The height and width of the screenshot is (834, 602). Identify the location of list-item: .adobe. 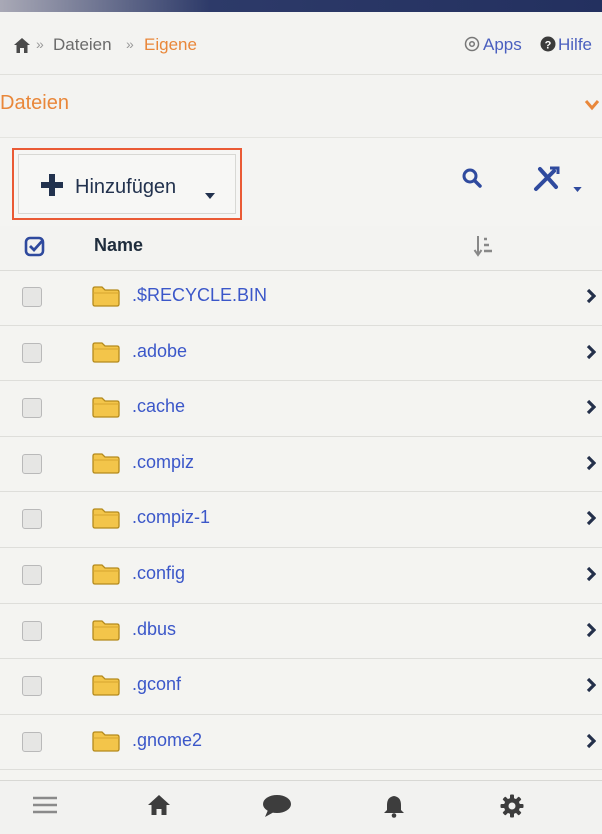
(301, 354).